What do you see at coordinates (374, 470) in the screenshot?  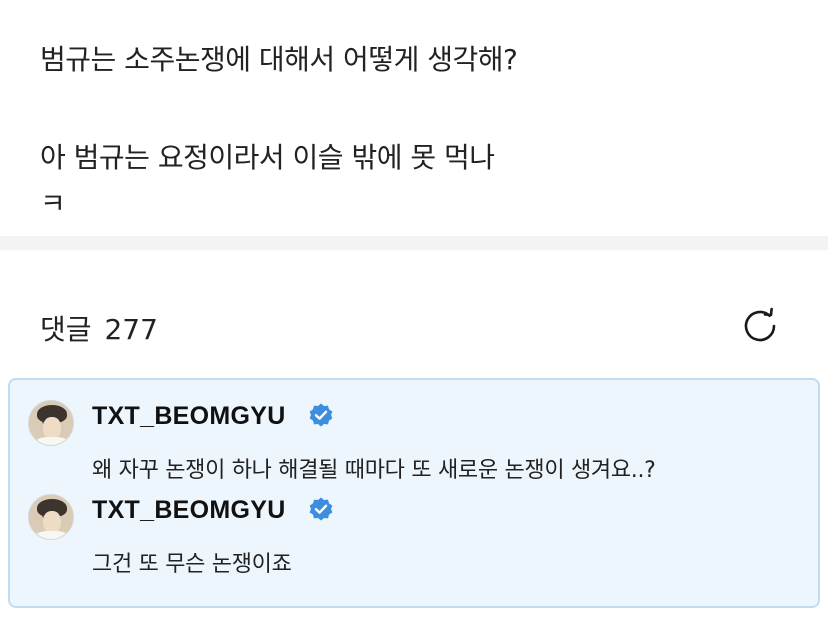 I see `comment-text: 왜 자꾸 논쟁이 하나 해결될 때마다 또 새로운 논쟁이 생겨요..?` at bounding box center [374, 470].